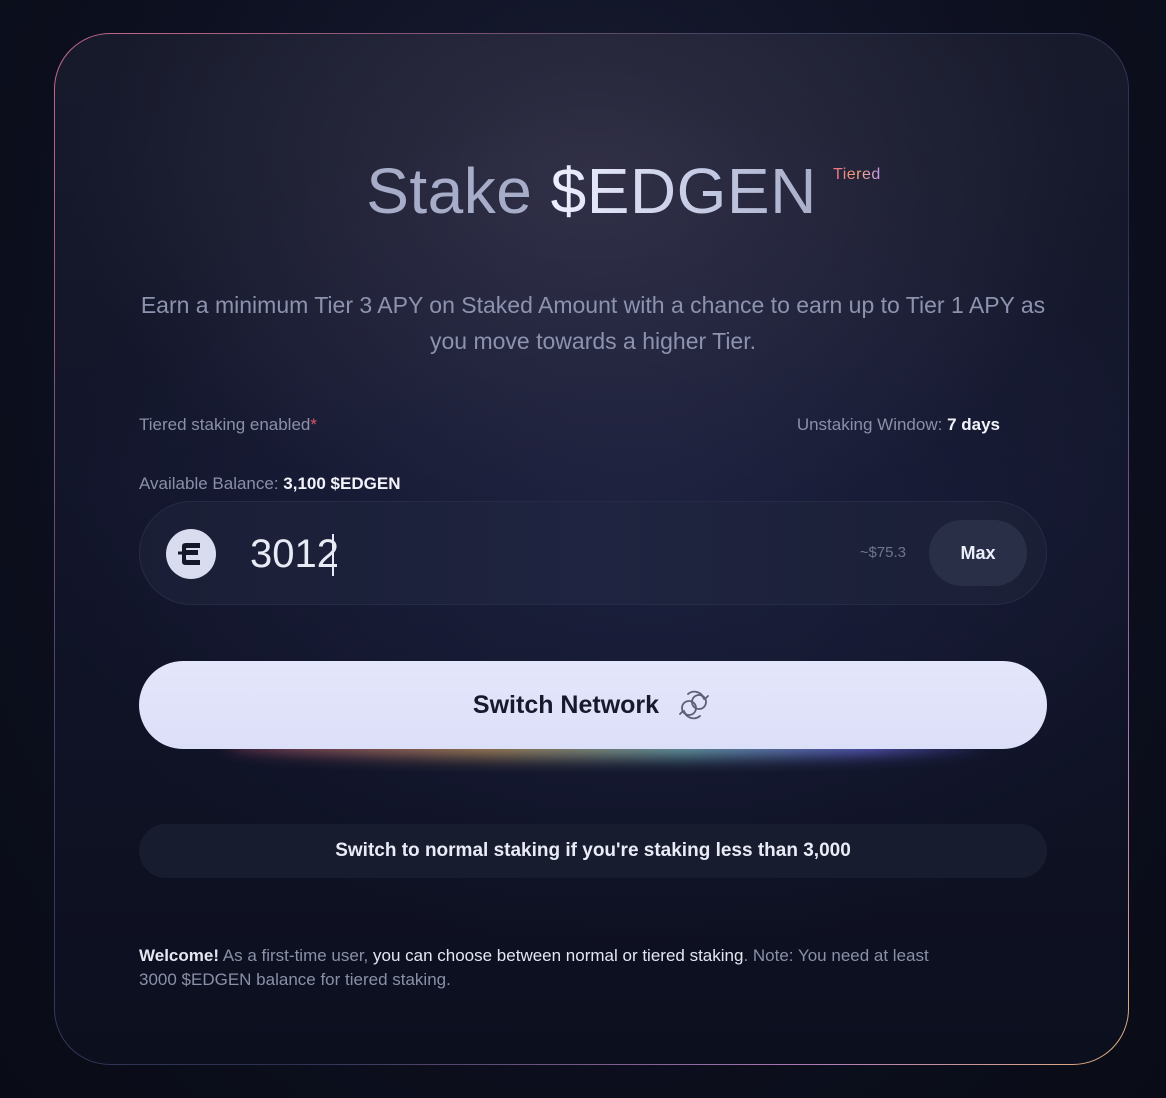 The height and width of the screenshot is (1098, 1166). Describe the element at coordinates (530, 554) in the screenshot. I see `stake-amount-input` at that location.